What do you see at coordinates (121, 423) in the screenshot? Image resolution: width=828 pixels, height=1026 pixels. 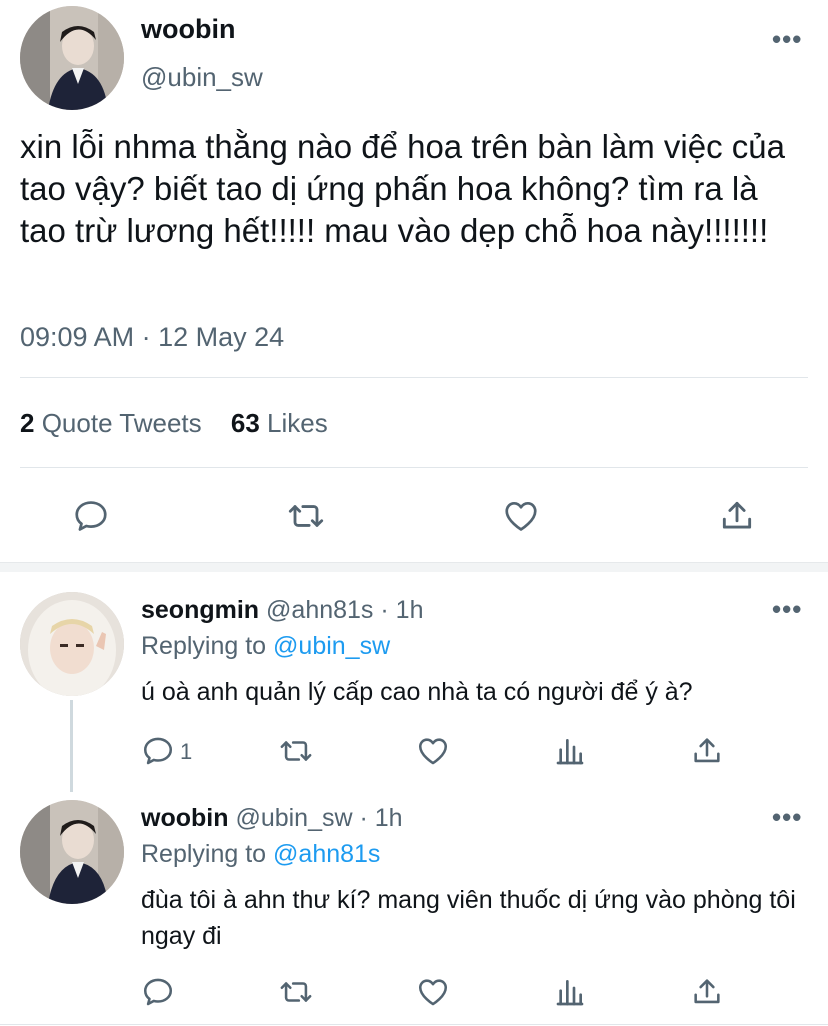 I see `quote-tweets-label: Quote Tweets` at bounding box center [121, 423].